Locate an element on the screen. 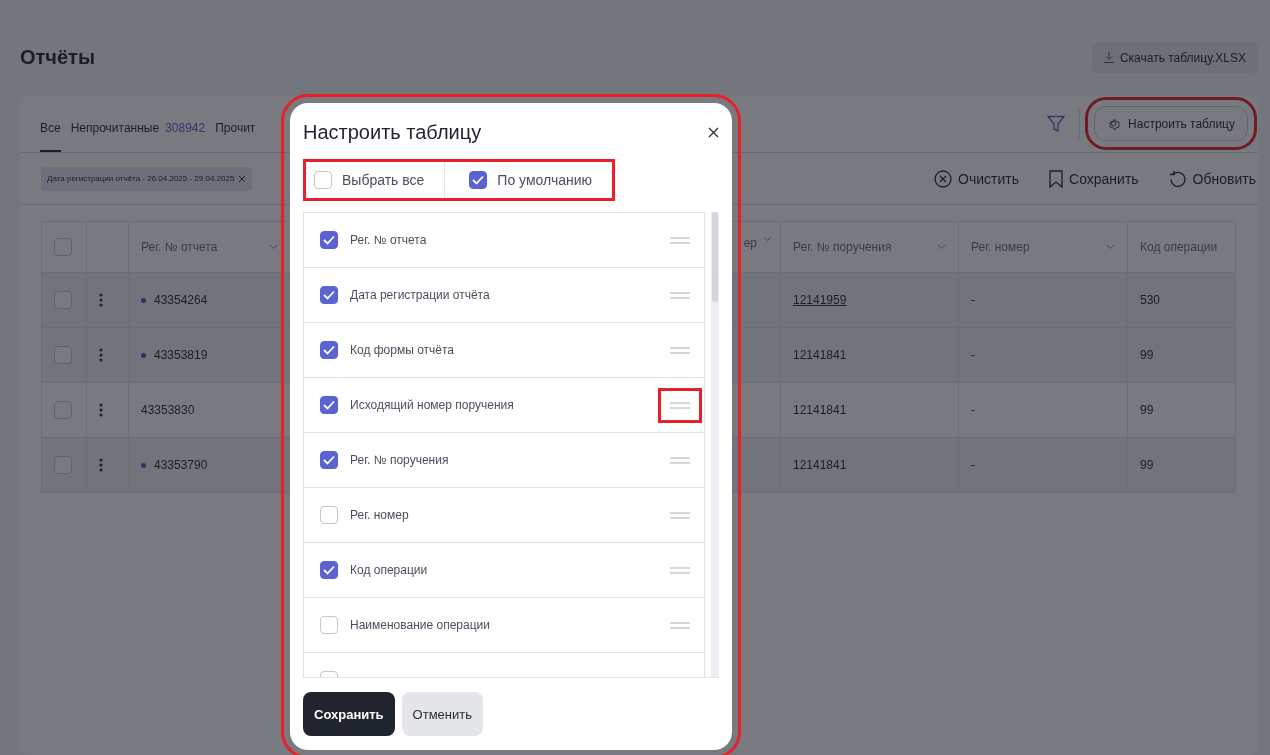  column-header: Рег. № отчета is located at coordinates (179, 247).